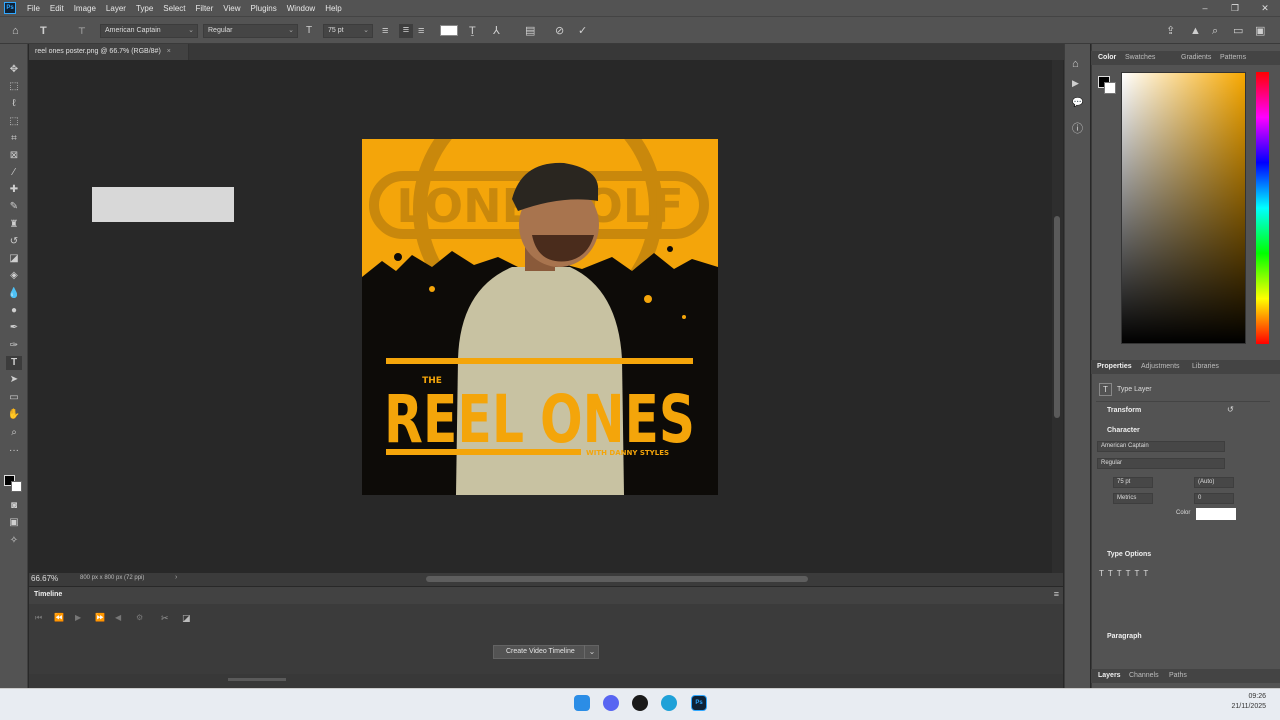 The height and width of the screenshot is (720, 1280). What do you see at coordinates (231, 8) in the screenshot?
I see `menu-view: View` at bounding box center [231, 8].